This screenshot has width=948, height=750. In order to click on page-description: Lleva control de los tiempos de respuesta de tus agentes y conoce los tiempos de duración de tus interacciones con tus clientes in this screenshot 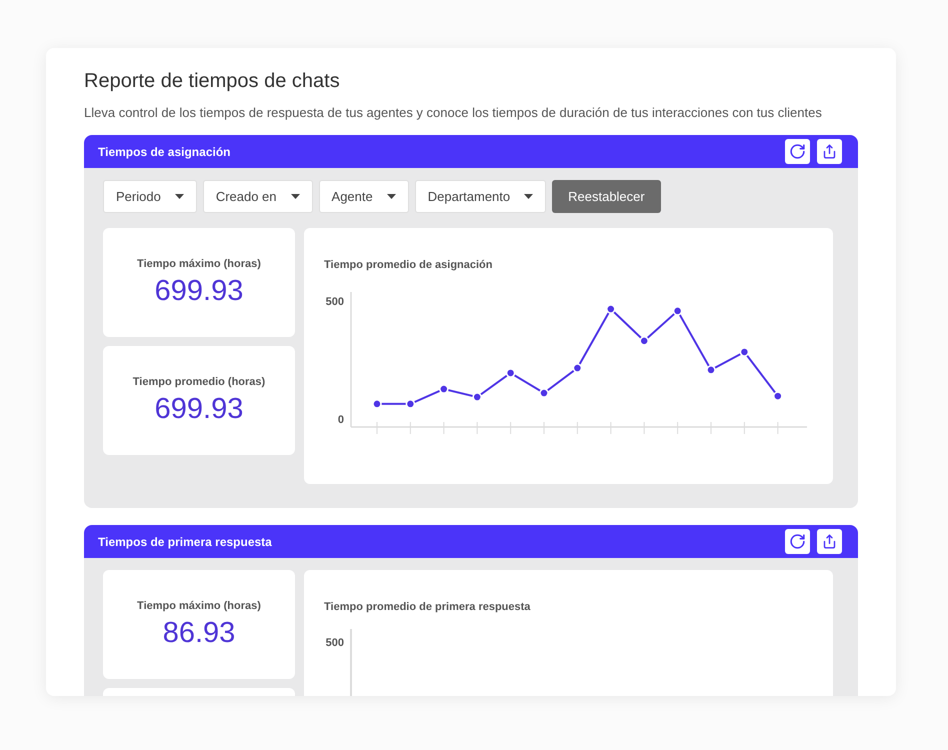, I will do `click(453, 113)`.